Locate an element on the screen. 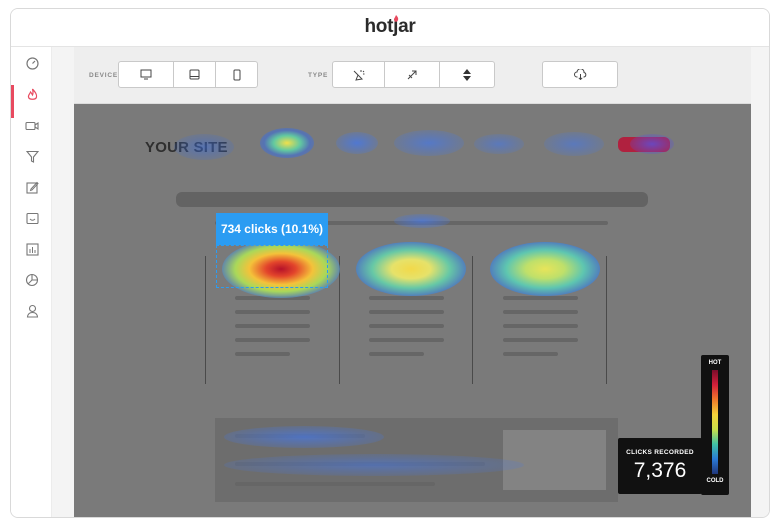 This screenshot has width=778, height=522. legend-cold-label: COLD is located at coordinates (715, 481).